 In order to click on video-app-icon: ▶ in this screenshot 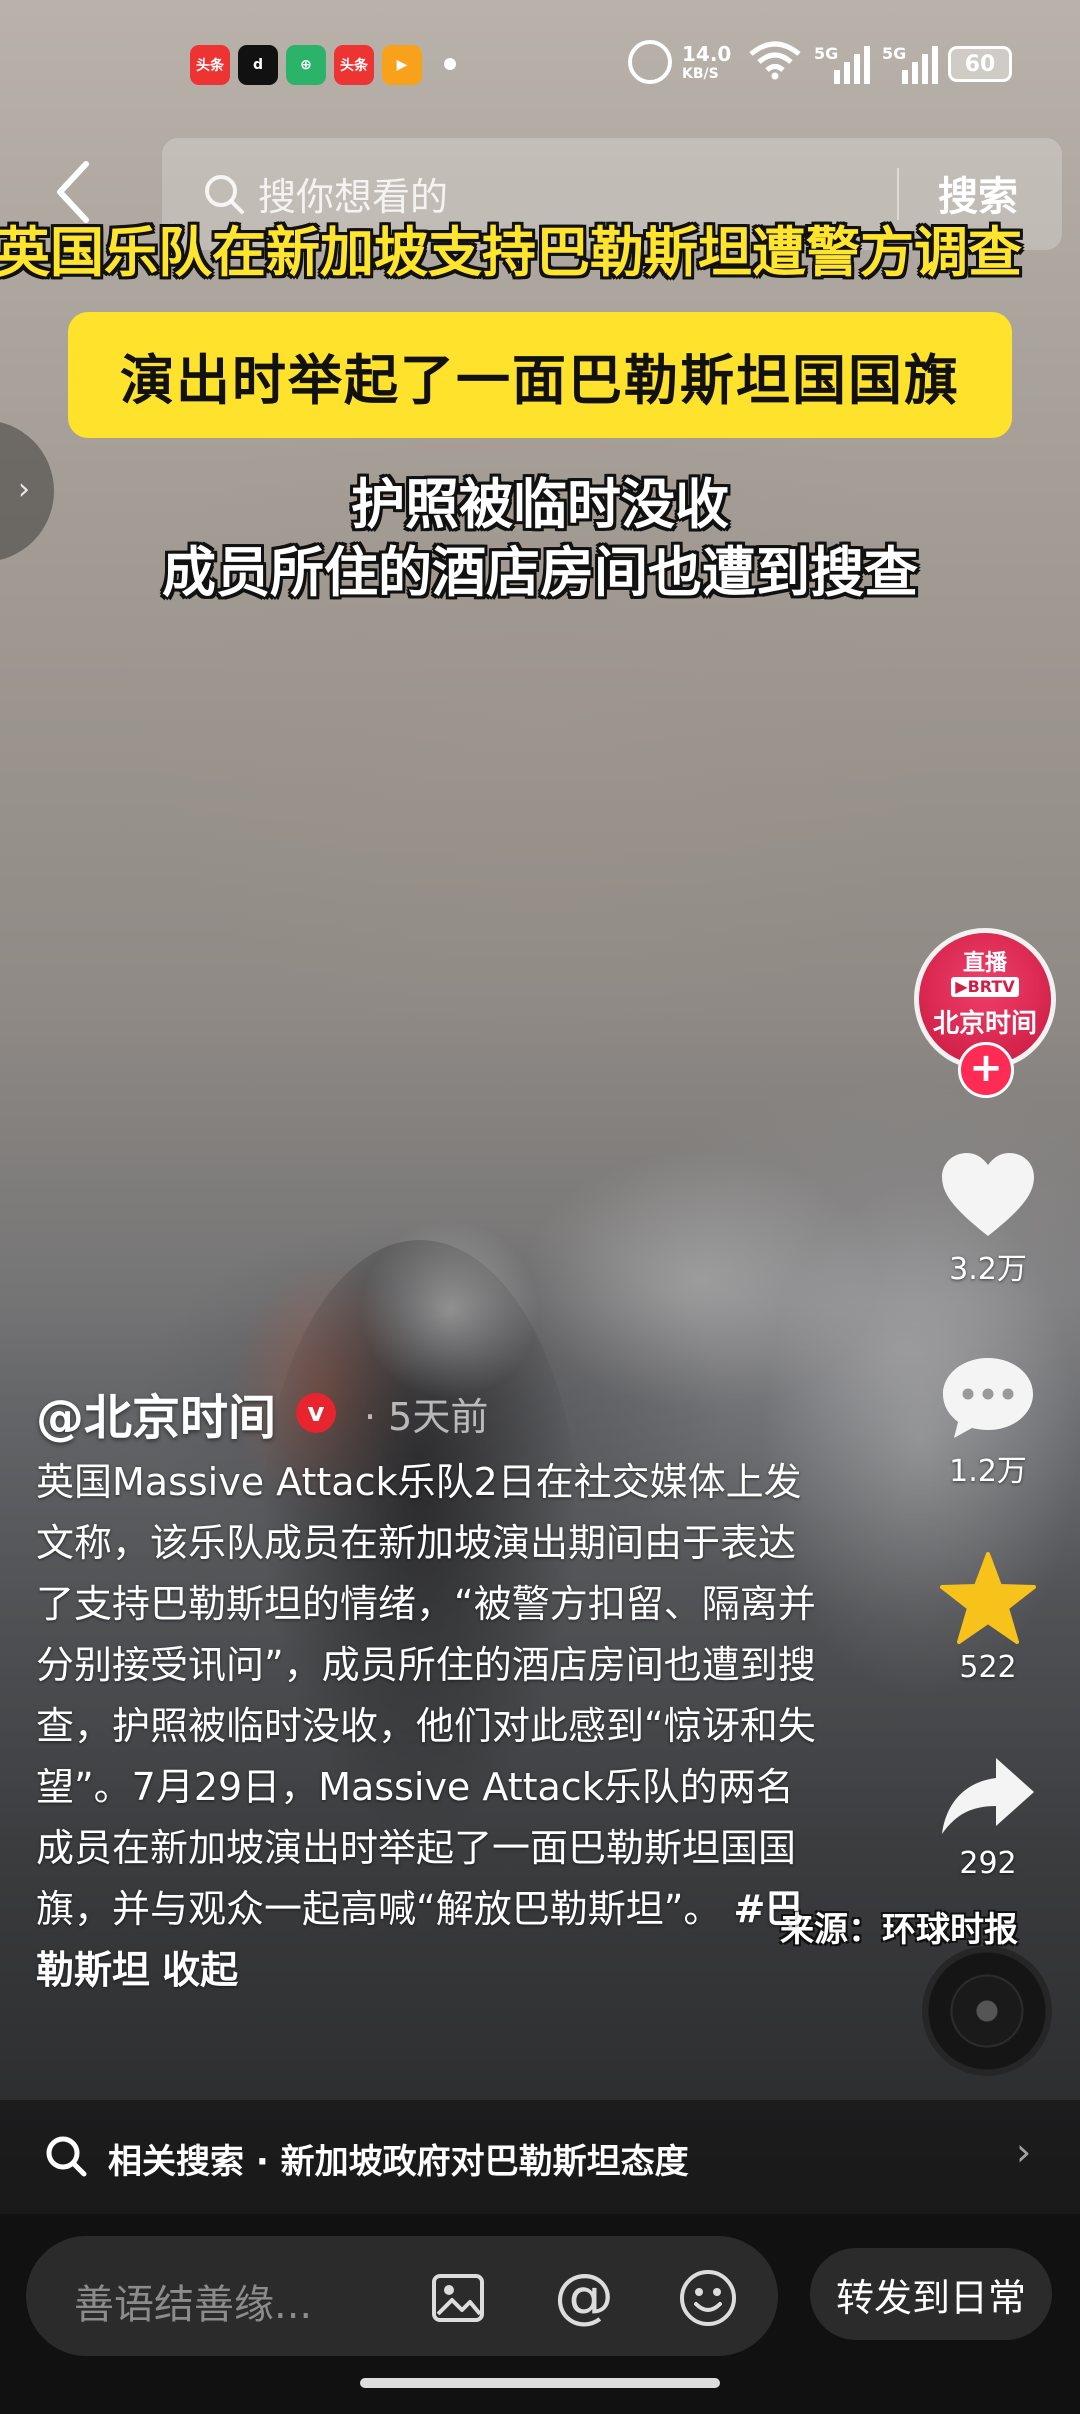, I will do `click(402, 65)`.